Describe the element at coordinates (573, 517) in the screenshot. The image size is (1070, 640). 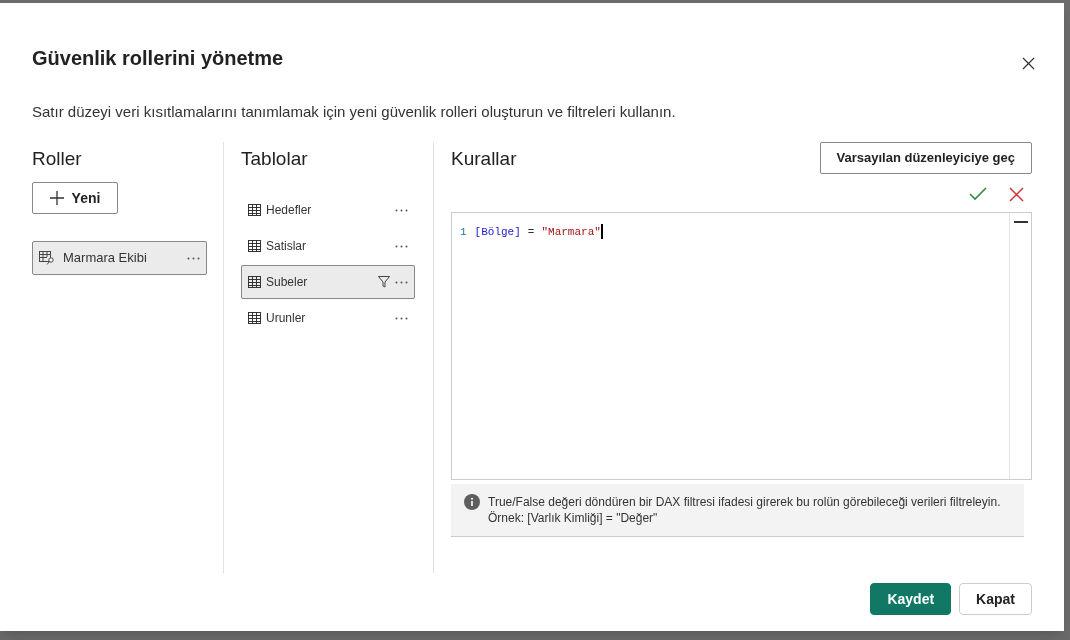
I see `hint-text: Örnek: [Varlık Kimliği] = "Değer"` at that location.